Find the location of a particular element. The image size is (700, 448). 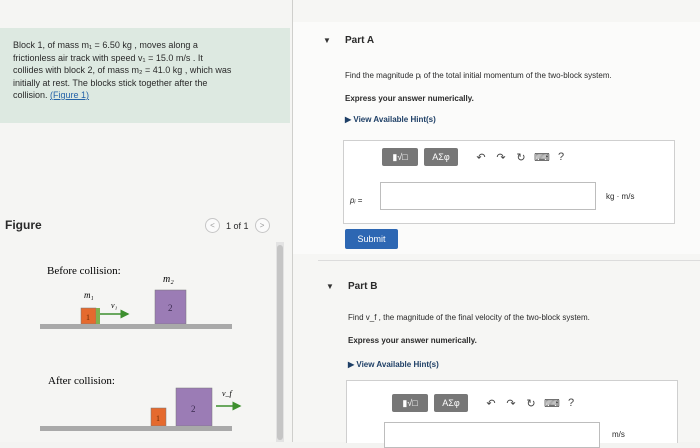

part-b-instruction: Express your answer numerically. is located at coordinates (412, 340).